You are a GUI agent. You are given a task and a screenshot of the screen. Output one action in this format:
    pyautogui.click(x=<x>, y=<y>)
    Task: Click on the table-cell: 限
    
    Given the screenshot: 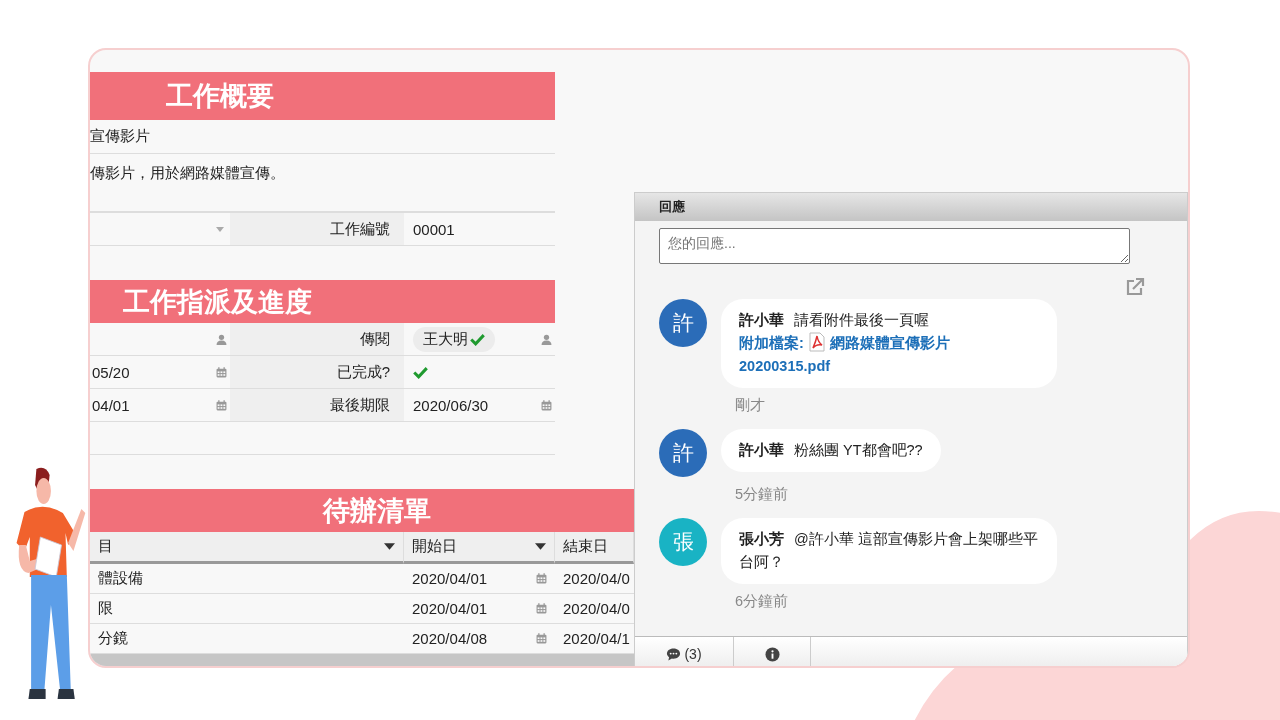 What is the action you would take?
    pyautogui.click(x=247, y=609)
    